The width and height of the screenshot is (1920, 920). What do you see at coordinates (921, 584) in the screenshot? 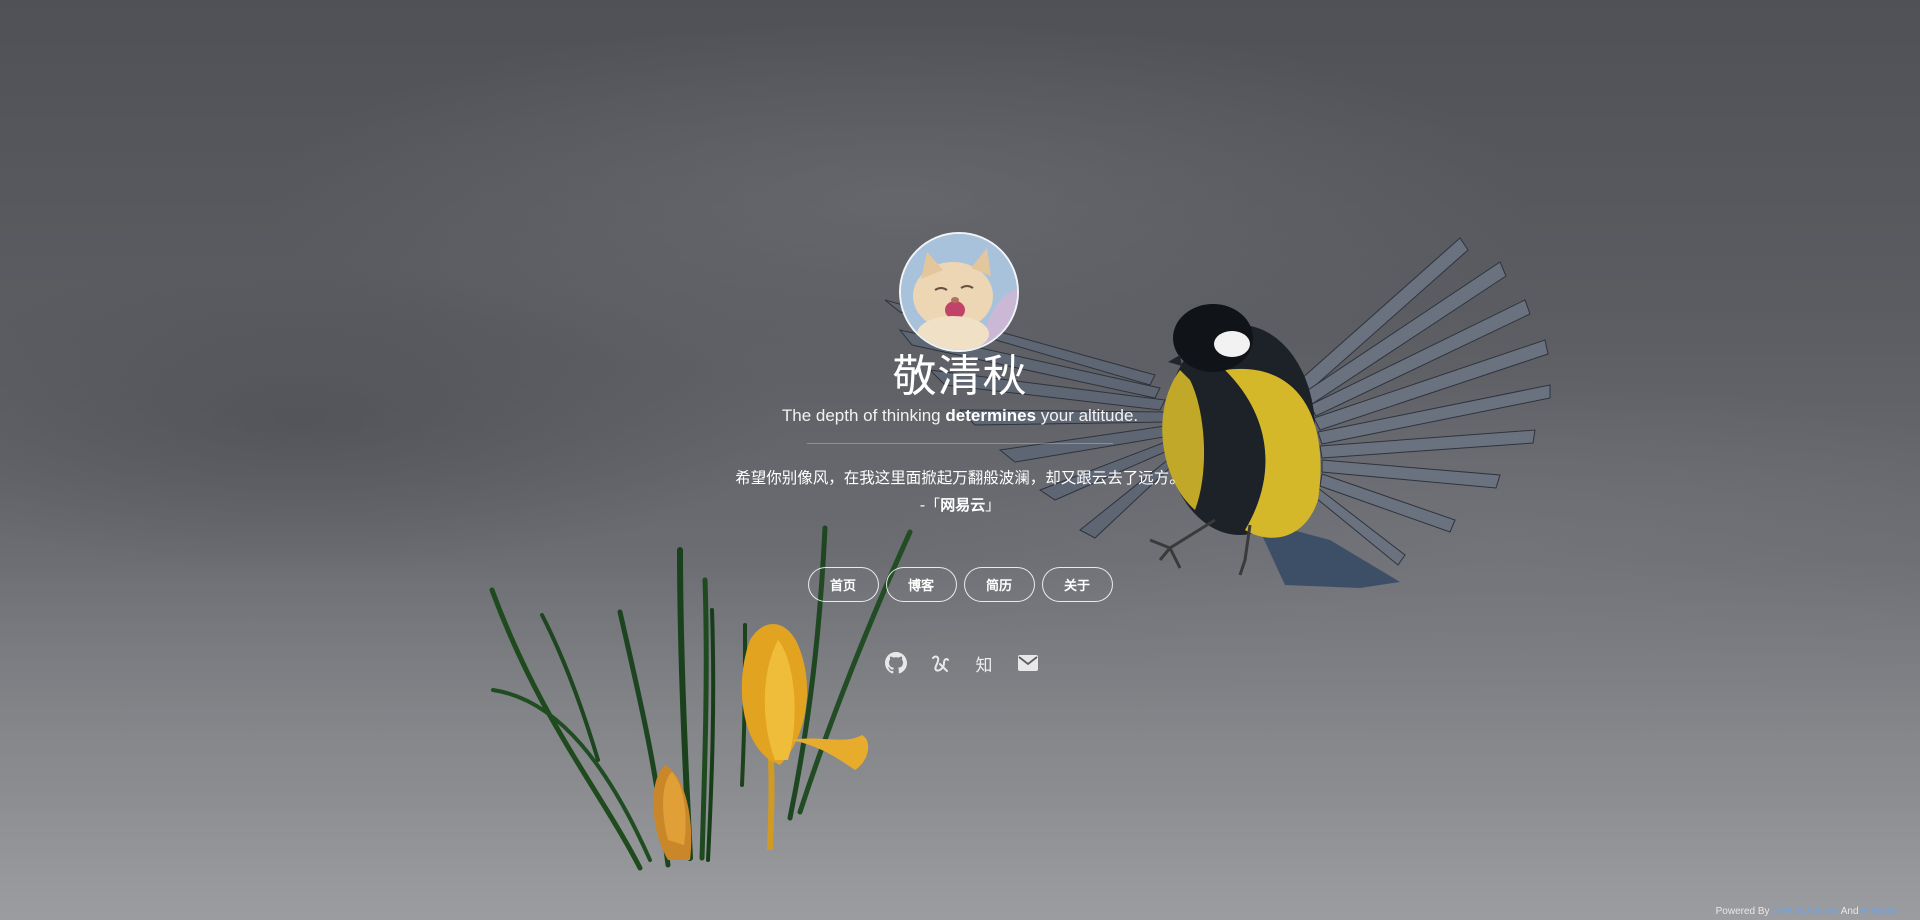
I see `nav-blog-button: 博客` at bounding box center [921, 584].